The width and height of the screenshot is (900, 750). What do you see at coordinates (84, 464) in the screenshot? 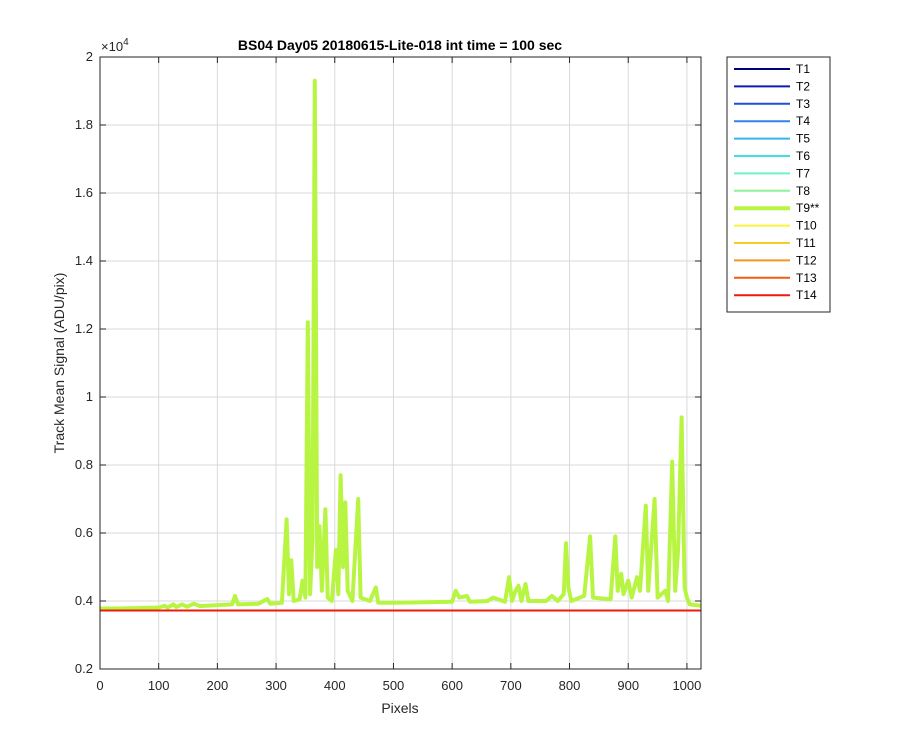
I see `y-tick-label: 0.8` at bounding box center [84, 464].